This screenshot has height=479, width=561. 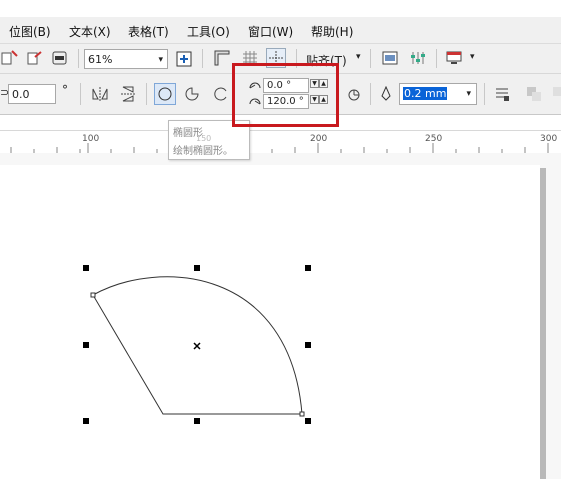 What do you see at coordinates (285, 95) in the screenshot?
I see `highlight-box` at bounding box center [285, 95].